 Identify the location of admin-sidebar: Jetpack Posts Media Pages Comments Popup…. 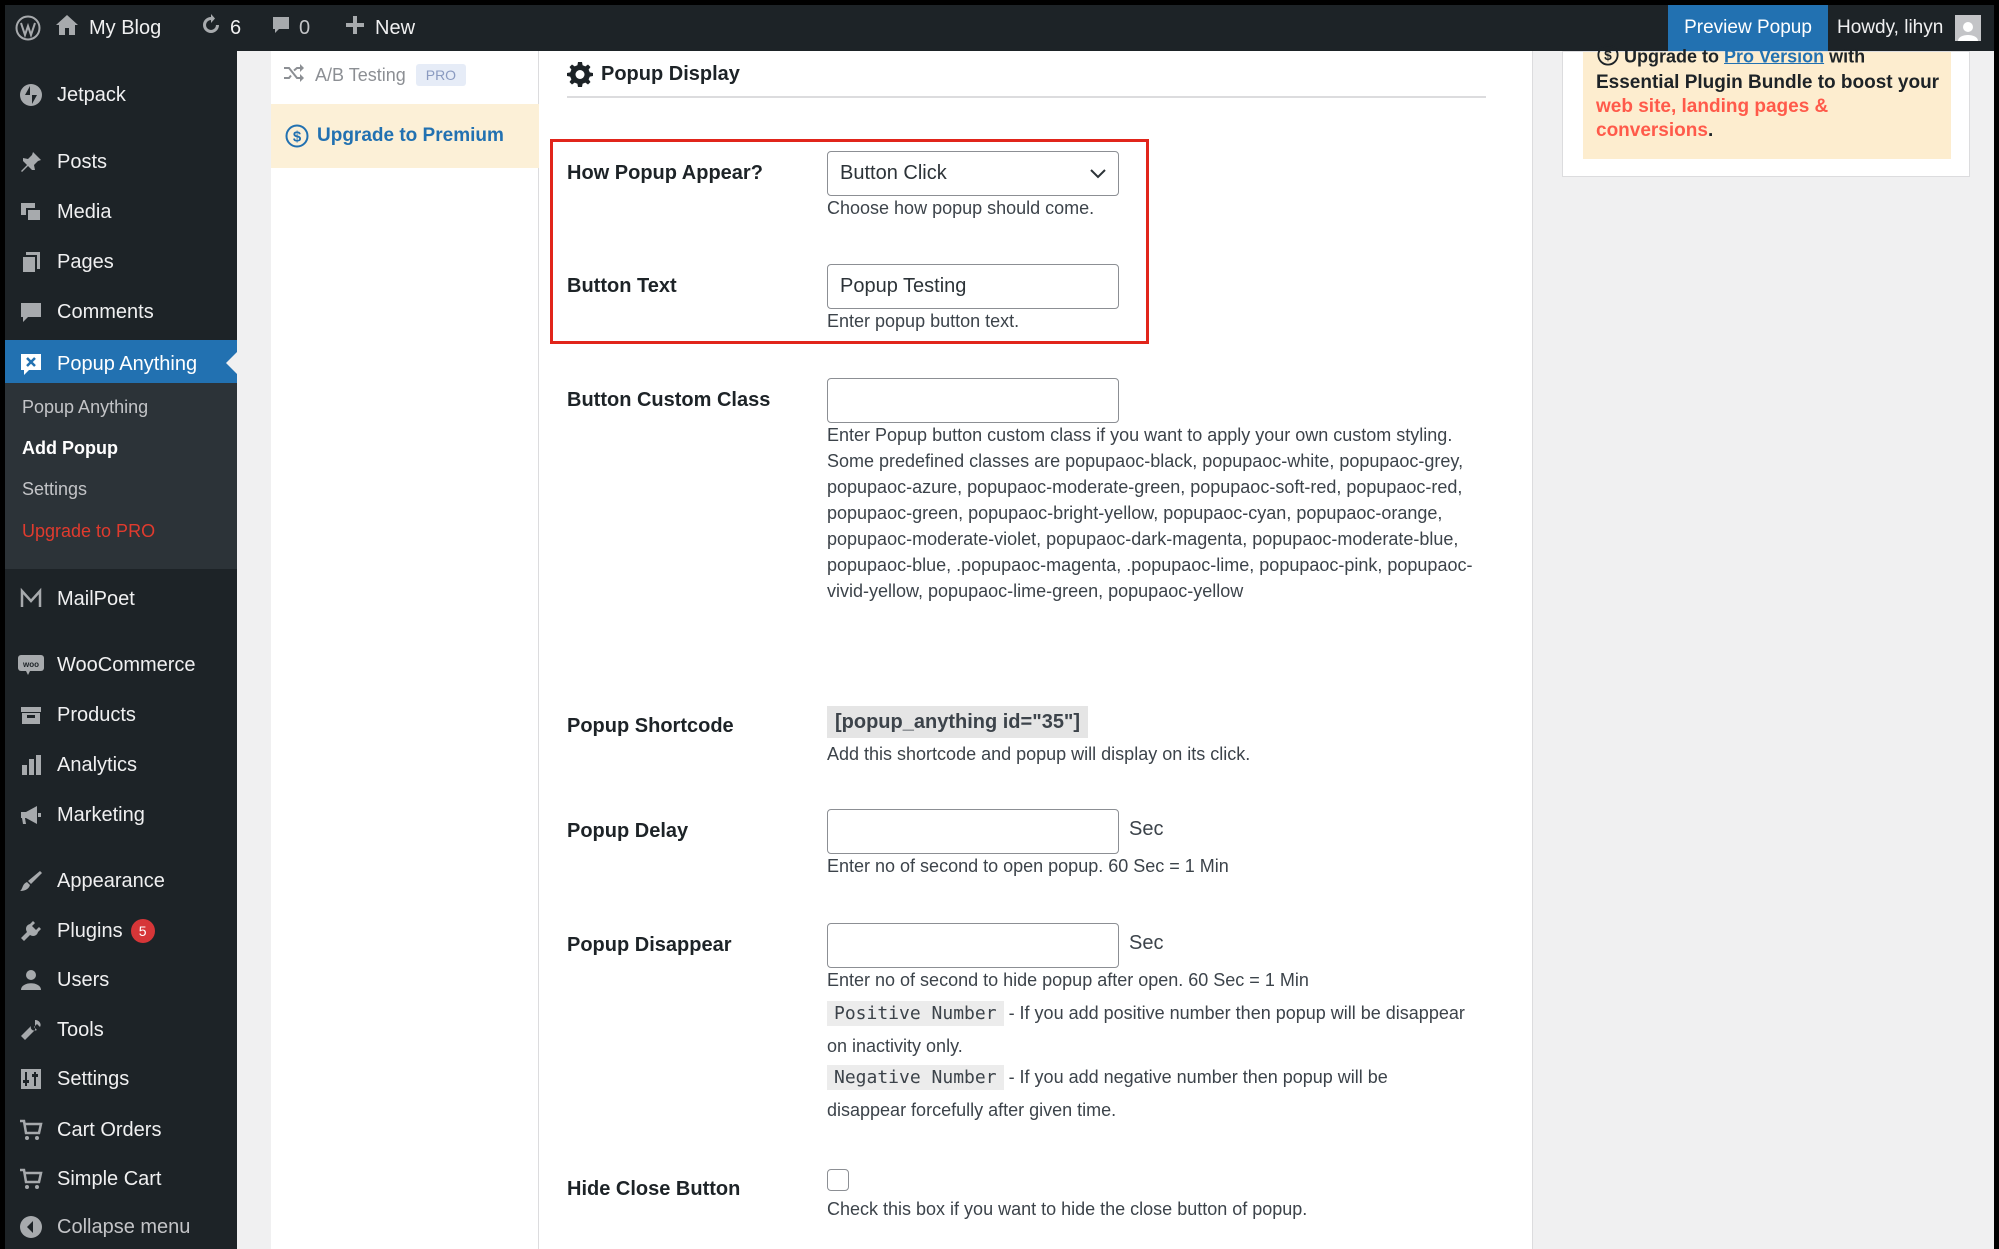
(121, 650).